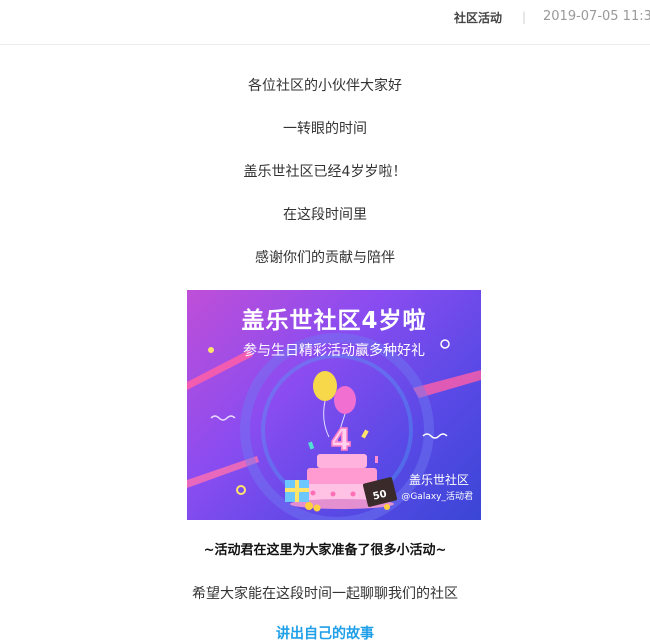  What do you see at coordinates (325, 22) in the screenshot?
I see `article-meta-bar: 社区活动 | 2019-07-05 11:31` at bounding box center [325, 22].